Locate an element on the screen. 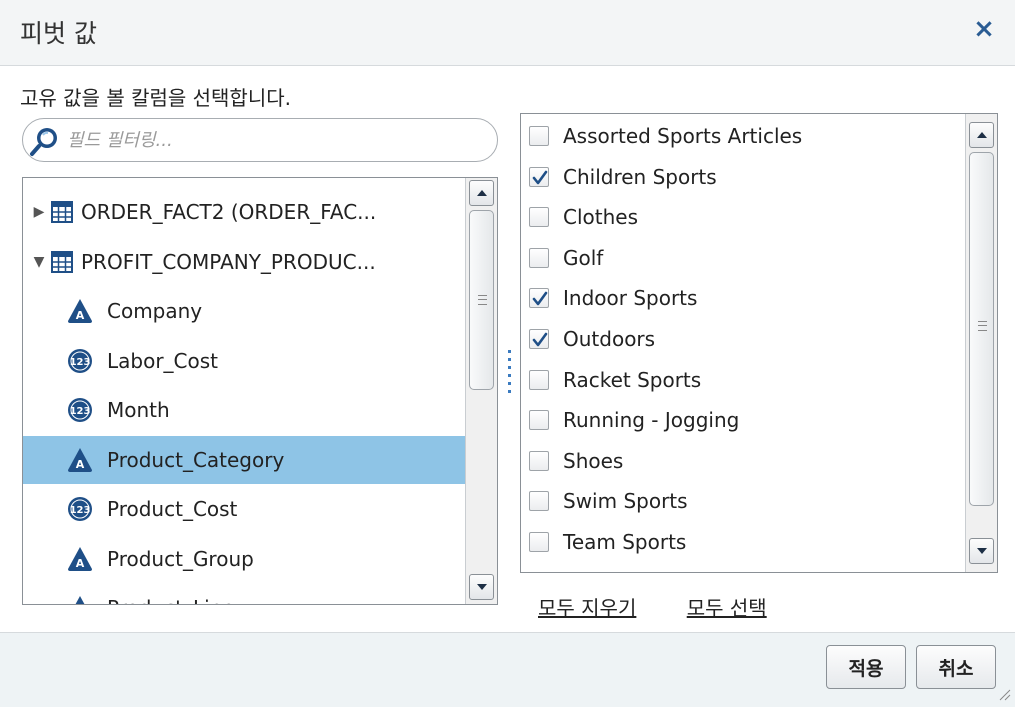  panel-splitter is located at coordinates (510, 375).